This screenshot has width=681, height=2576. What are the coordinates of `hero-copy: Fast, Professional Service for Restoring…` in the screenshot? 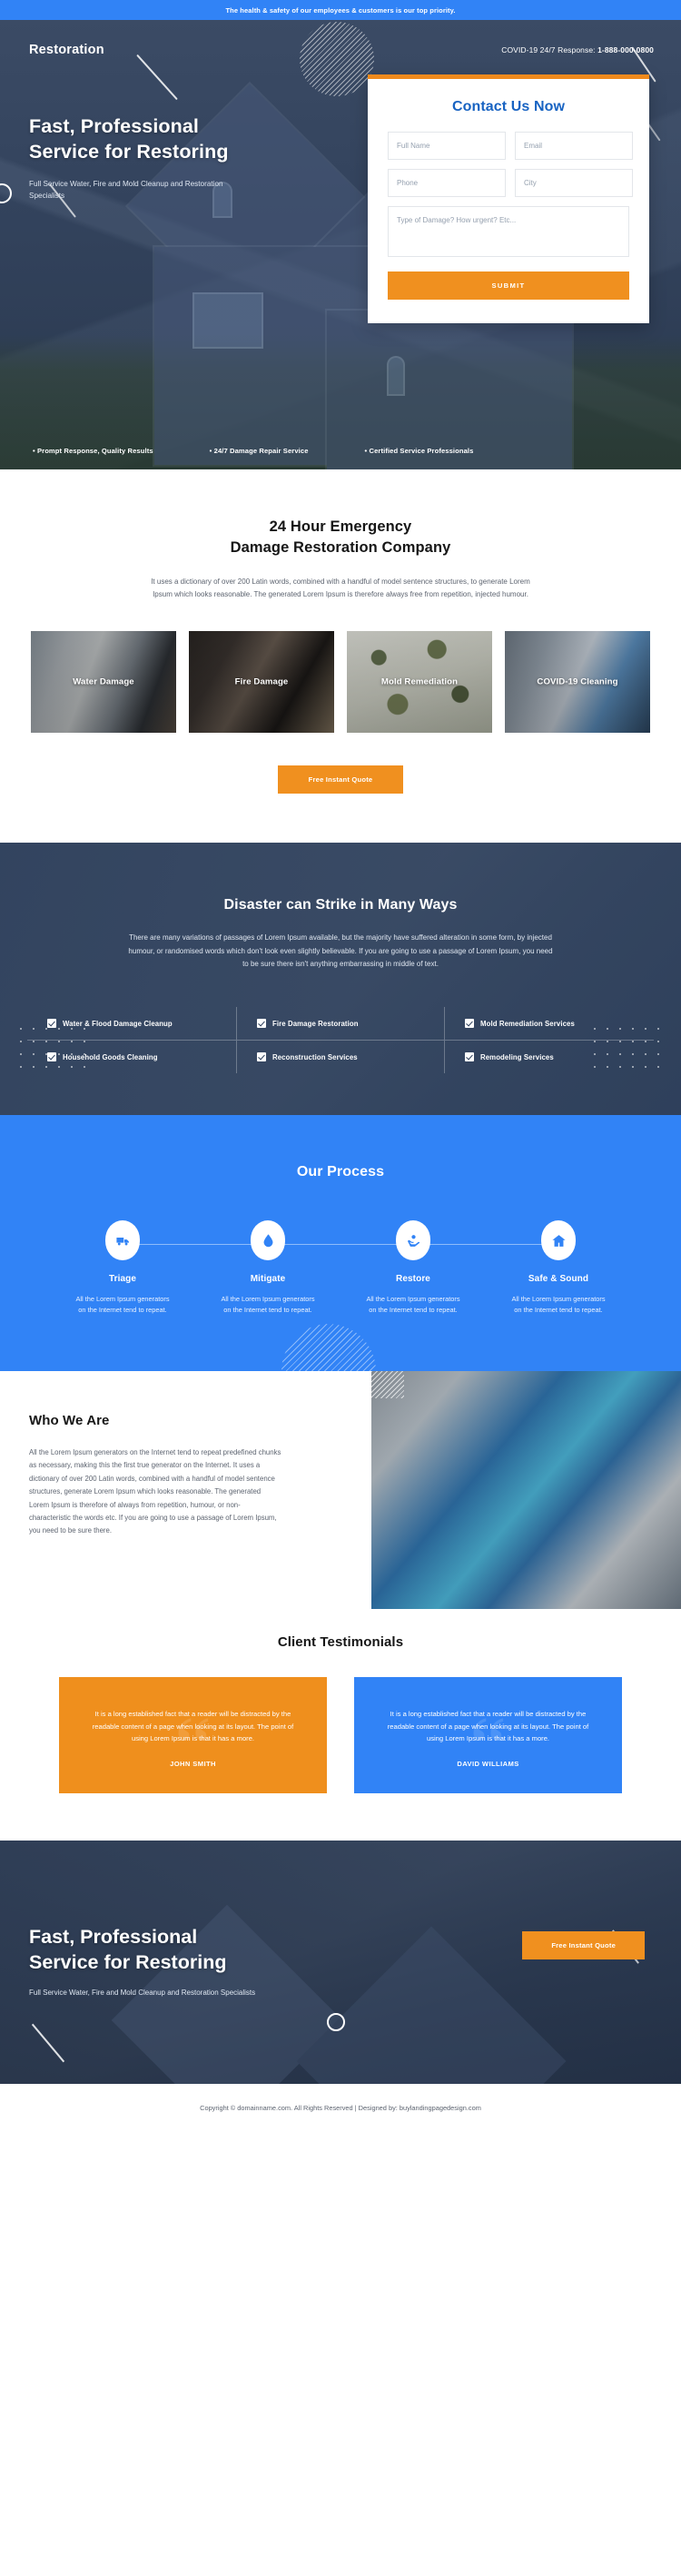 It's located at (172, 129).